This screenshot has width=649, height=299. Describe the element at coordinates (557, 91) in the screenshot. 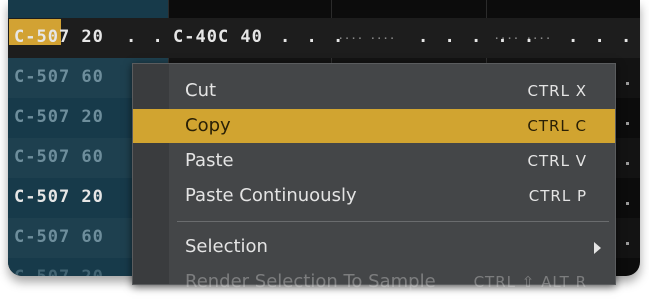

I see `menu-item-shortcut: CTRL X` at that location.